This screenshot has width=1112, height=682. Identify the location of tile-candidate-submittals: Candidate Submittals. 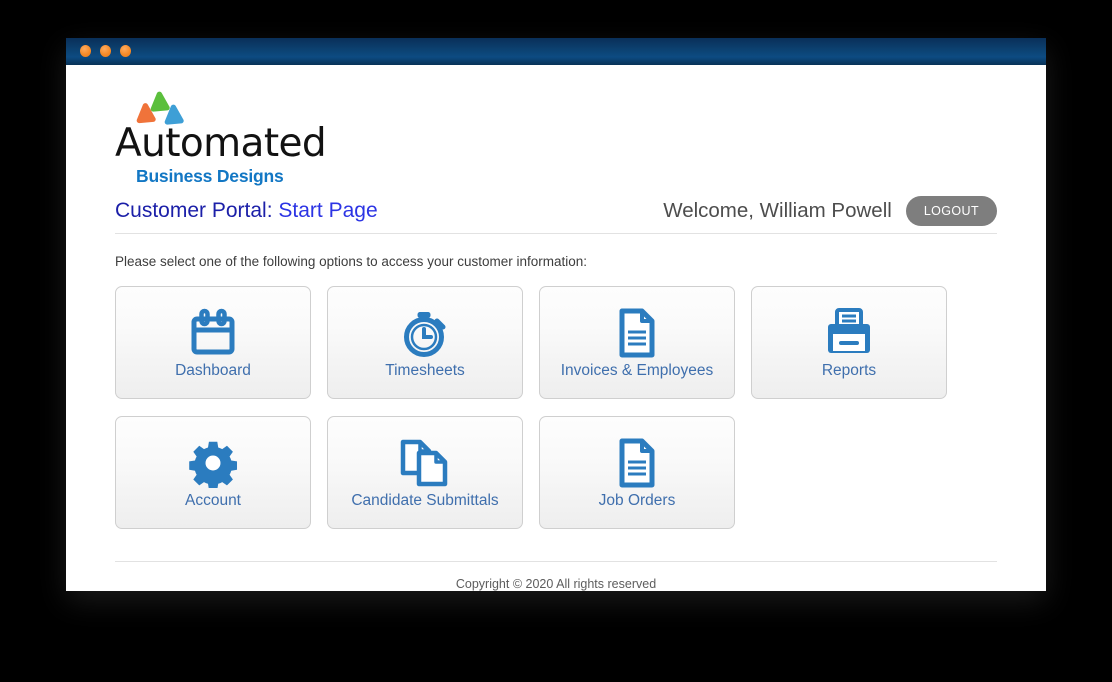
(425, 472).